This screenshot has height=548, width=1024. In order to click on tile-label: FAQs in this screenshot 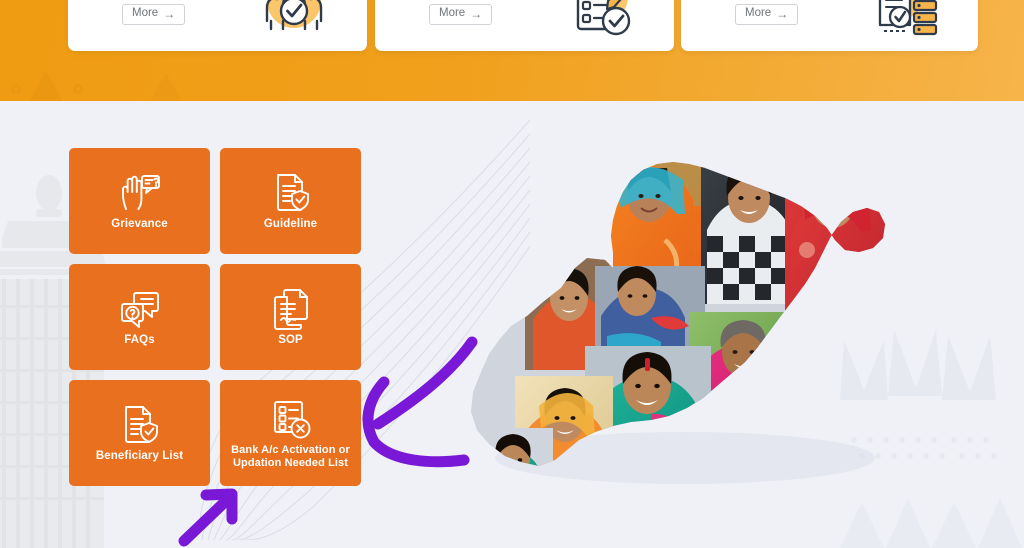, I will do `click(139, 339)`.